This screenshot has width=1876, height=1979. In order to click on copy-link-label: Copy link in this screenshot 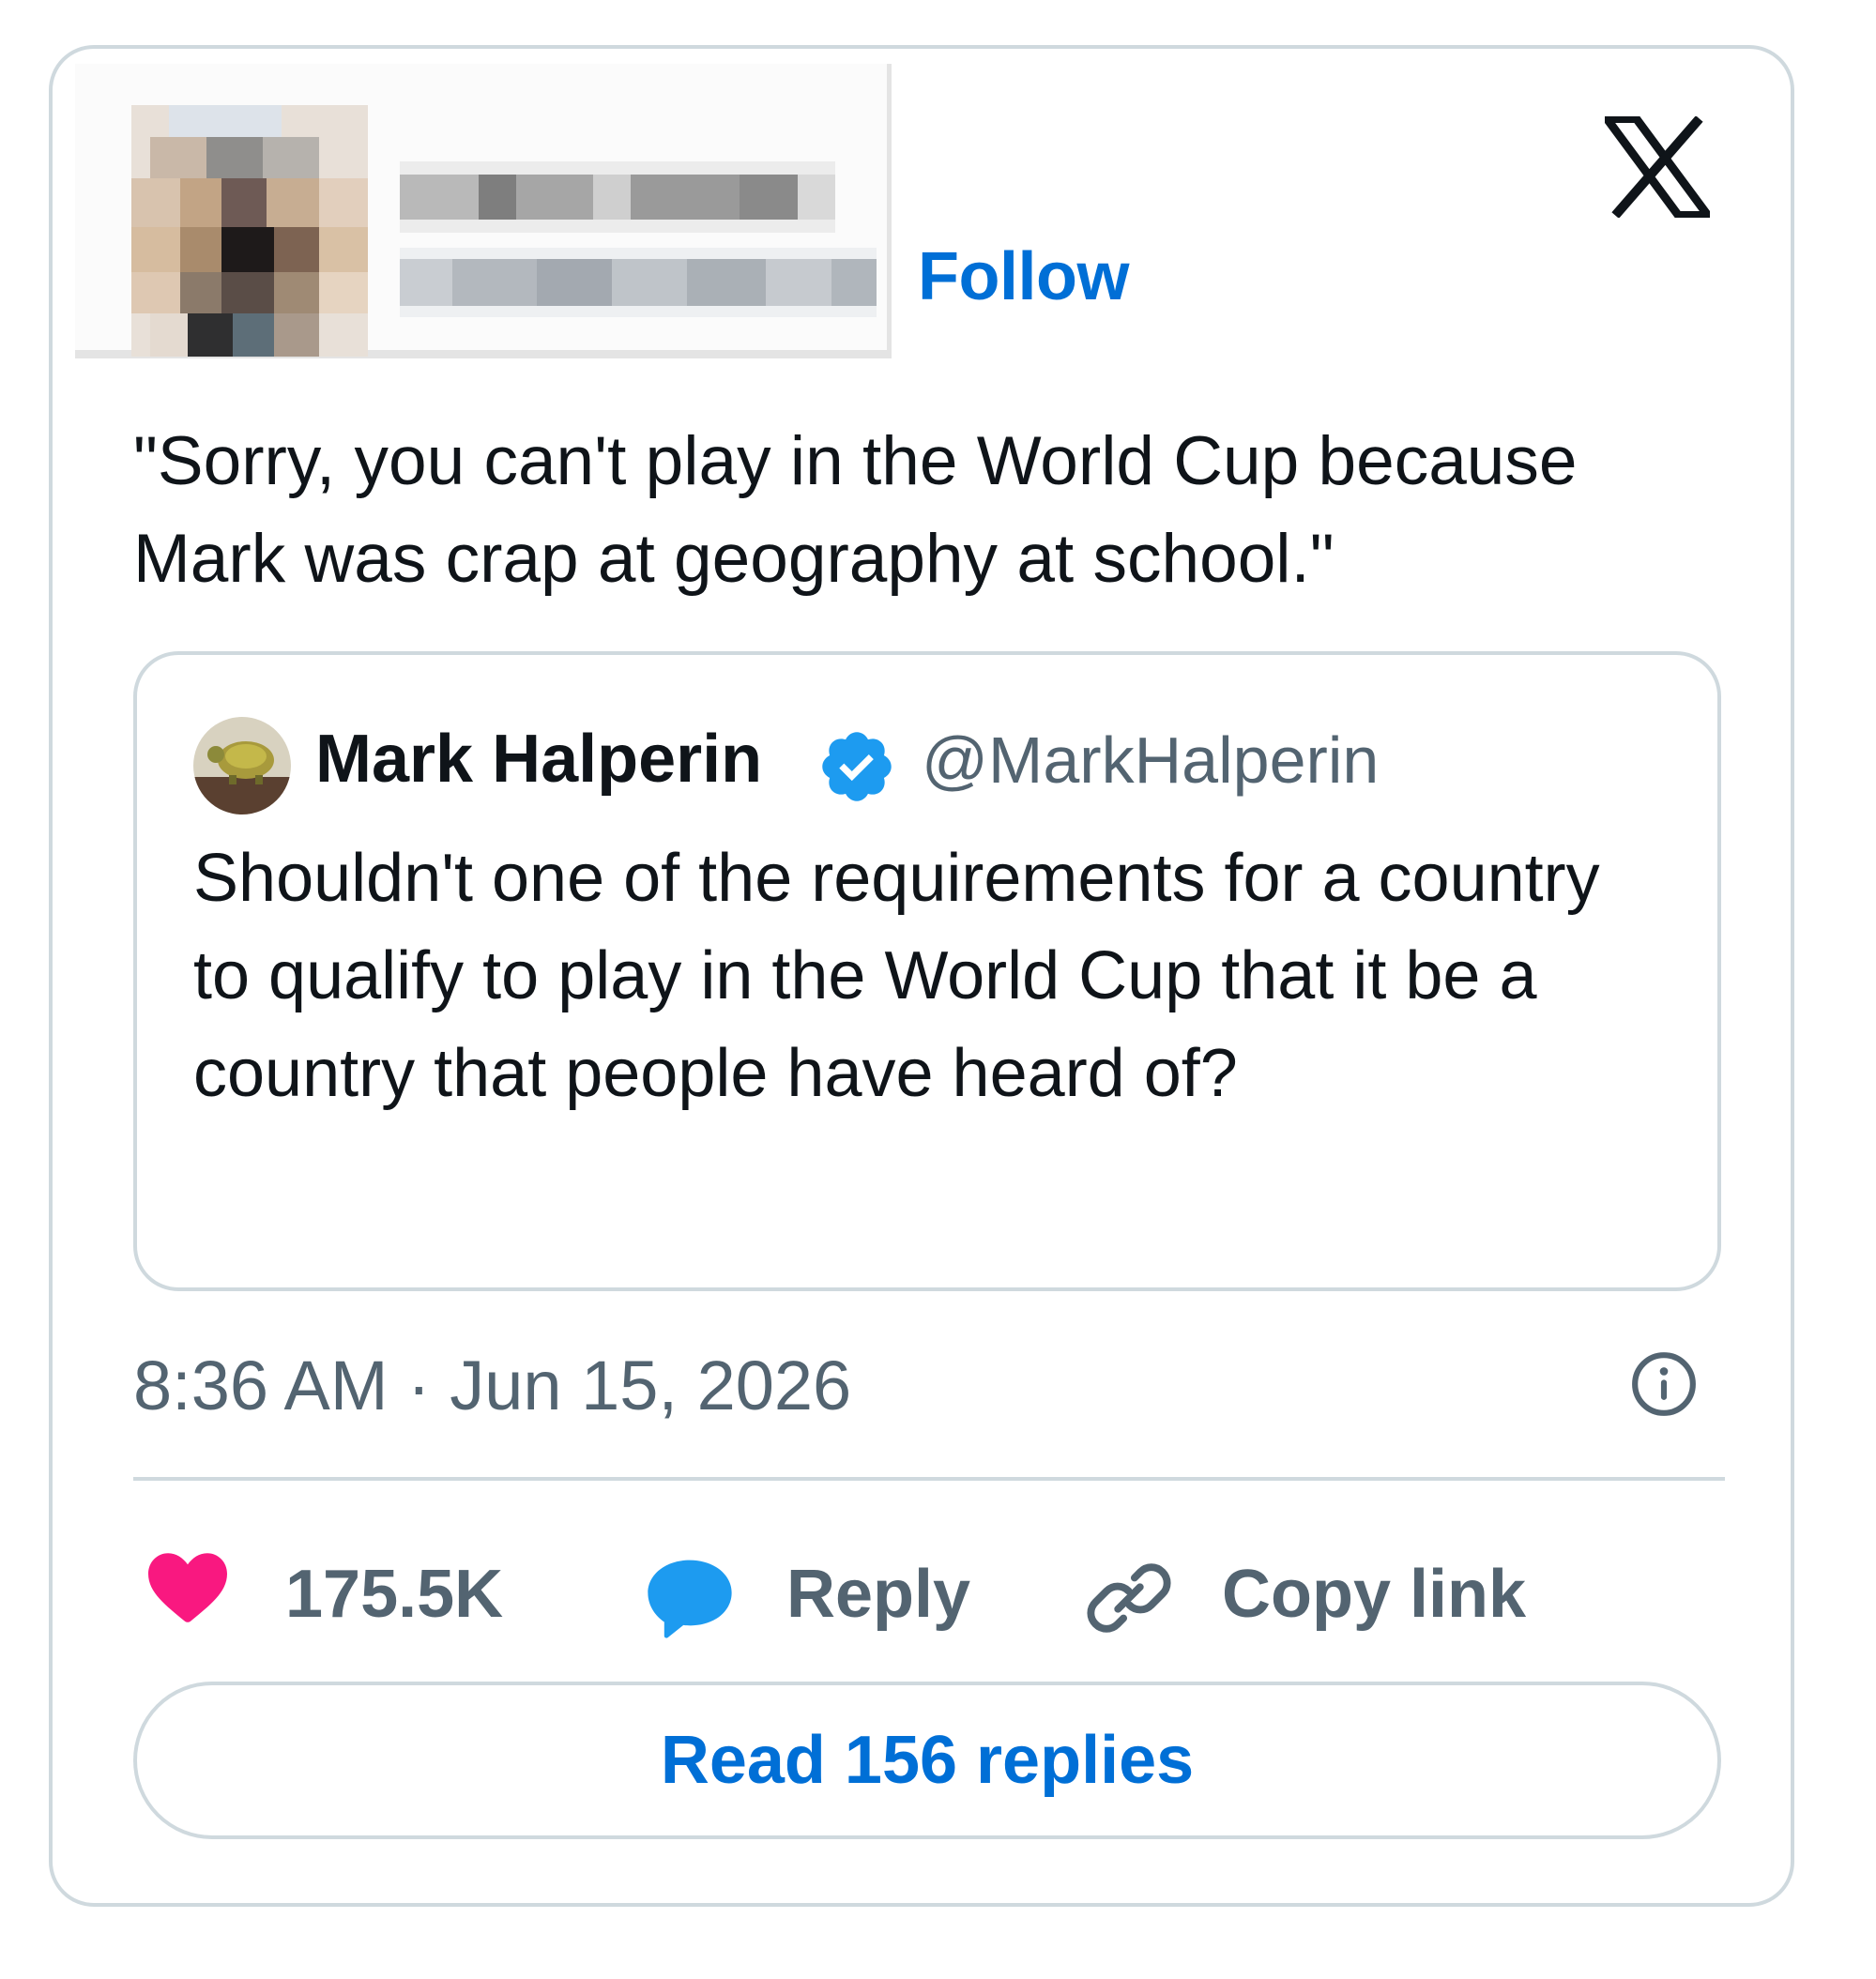, I will do `click(1374, 1594)`.